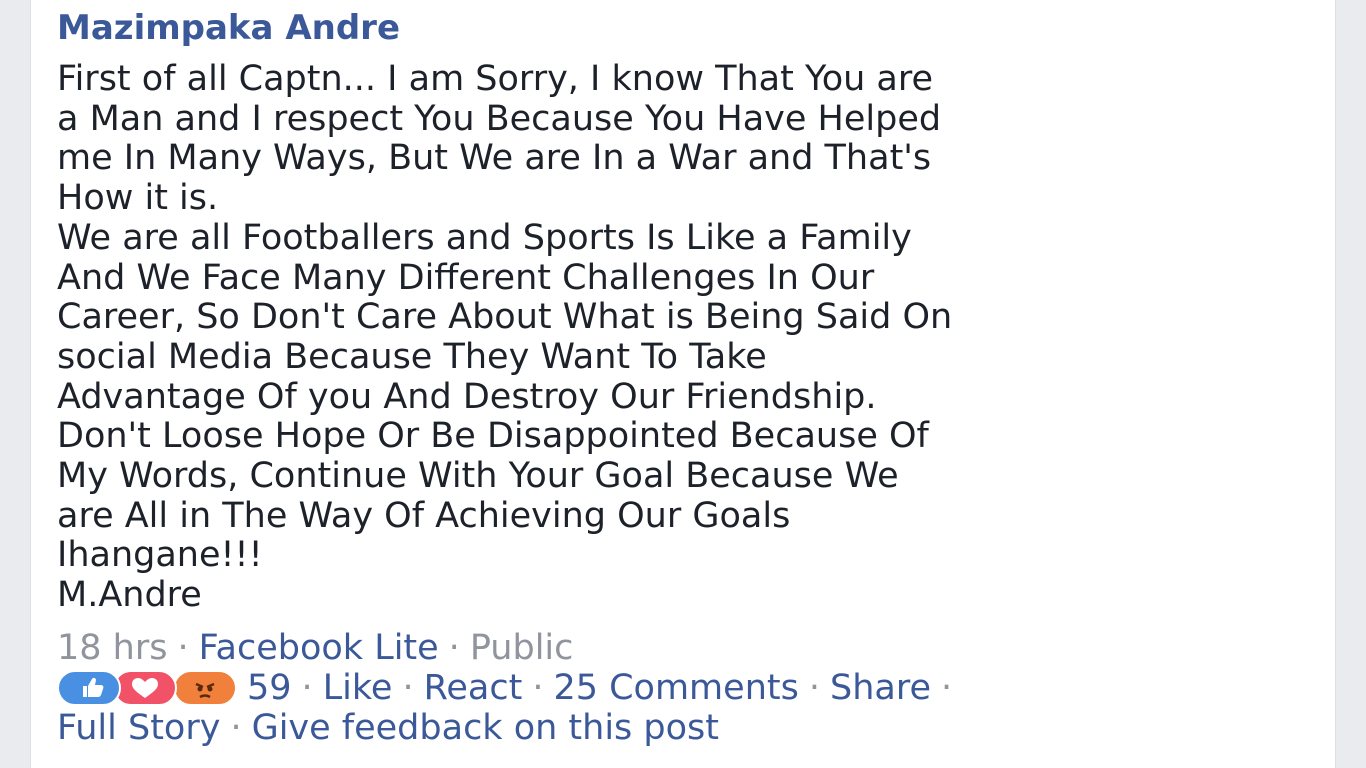 This screenshot has height=768, width=1366. What do you see at coordinates (521, 648) in the screenshot?
I see `post-privacy: Public` at bounding box center [521, 648].